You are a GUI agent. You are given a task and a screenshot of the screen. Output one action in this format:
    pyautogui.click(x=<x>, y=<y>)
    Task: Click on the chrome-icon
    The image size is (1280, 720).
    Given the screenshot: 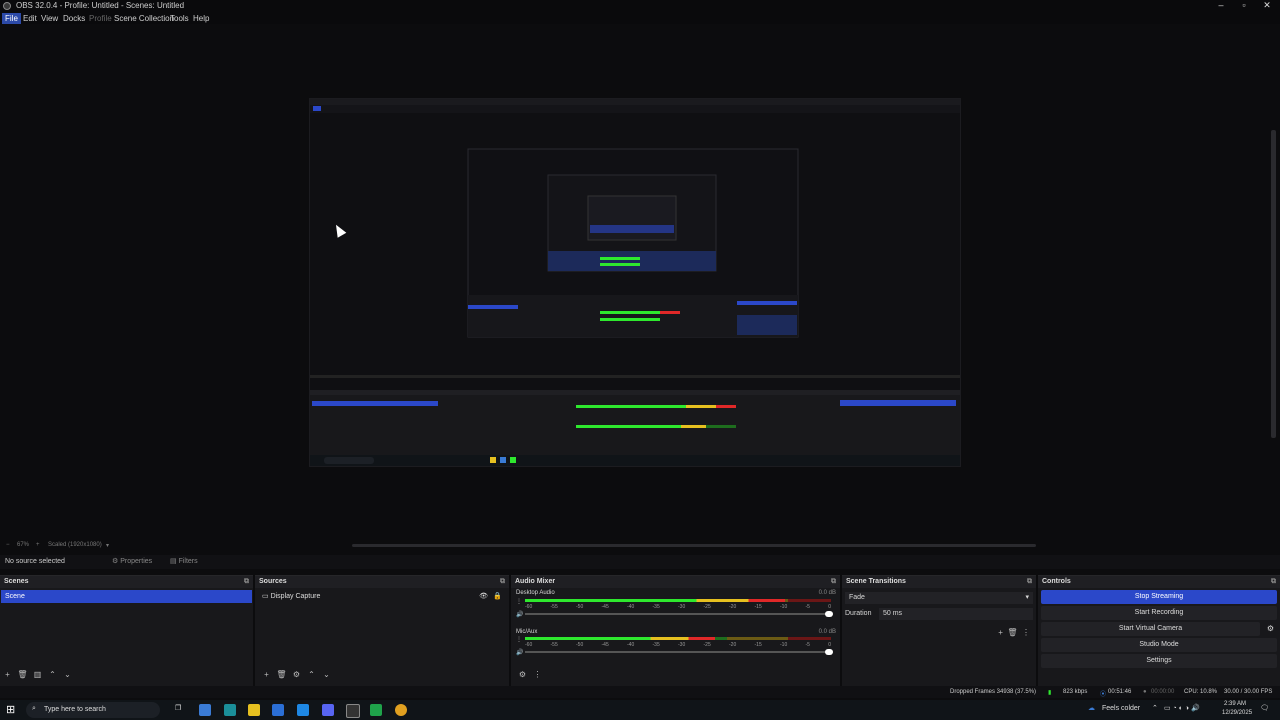 What is the action you would take?
    pyautogui.click(x=401, y=710)
    